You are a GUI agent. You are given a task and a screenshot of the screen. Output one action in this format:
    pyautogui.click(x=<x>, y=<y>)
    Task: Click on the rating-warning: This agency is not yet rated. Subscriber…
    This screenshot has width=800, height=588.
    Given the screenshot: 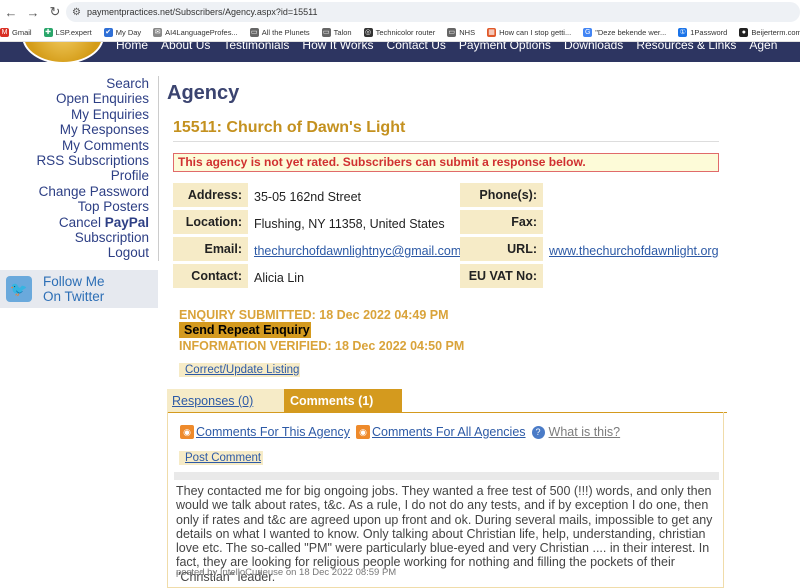 What is the action you would take?
    pyautogui.click(x=446, y=162)
    